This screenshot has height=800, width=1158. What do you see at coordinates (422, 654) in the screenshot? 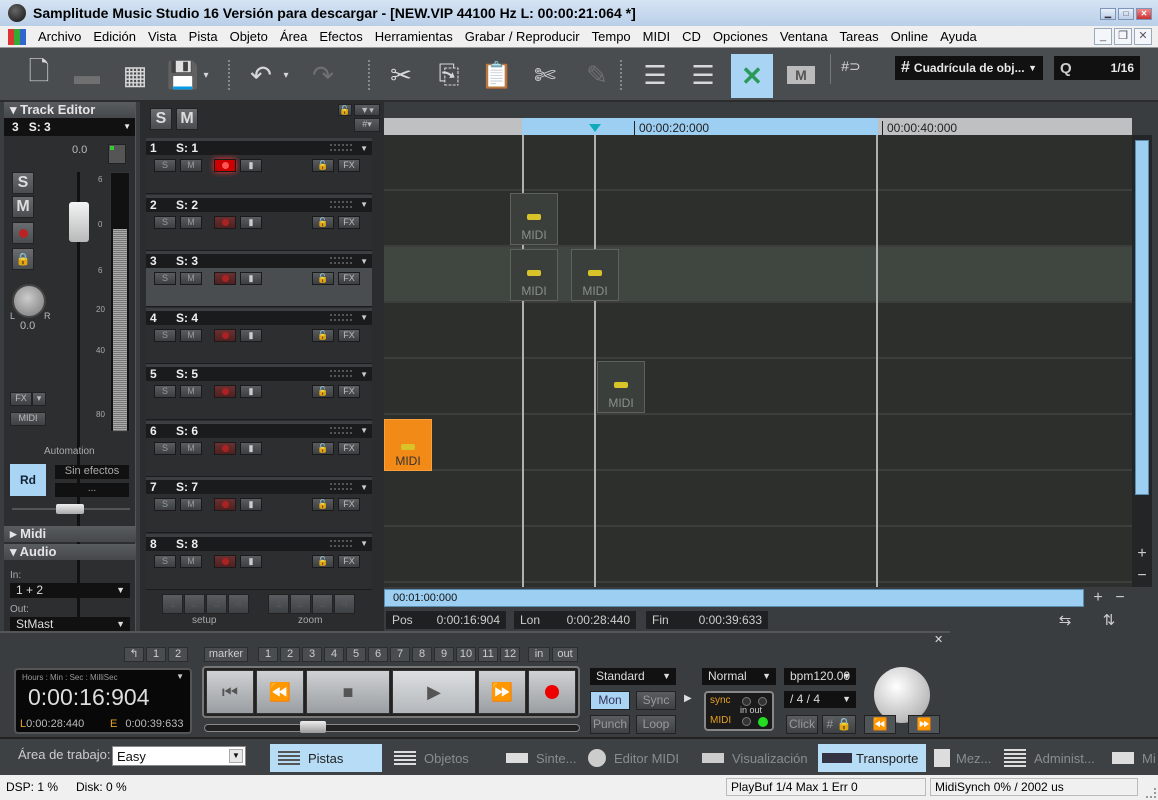
I see `marker-button-8: 8` at bounding box center [422, 654].